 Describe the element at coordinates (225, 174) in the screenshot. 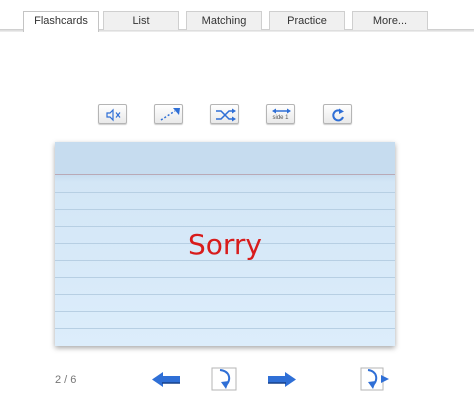

I see `card-header-line` at that location.